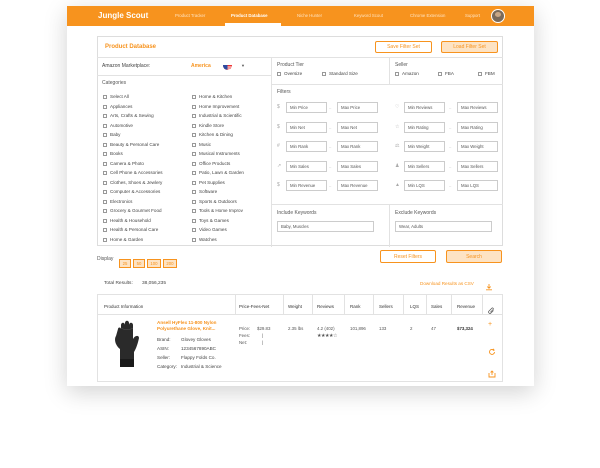  Describe the element at coordinates (414, 306) in the screenshot. I see `header-lqs: LQS` at that location.